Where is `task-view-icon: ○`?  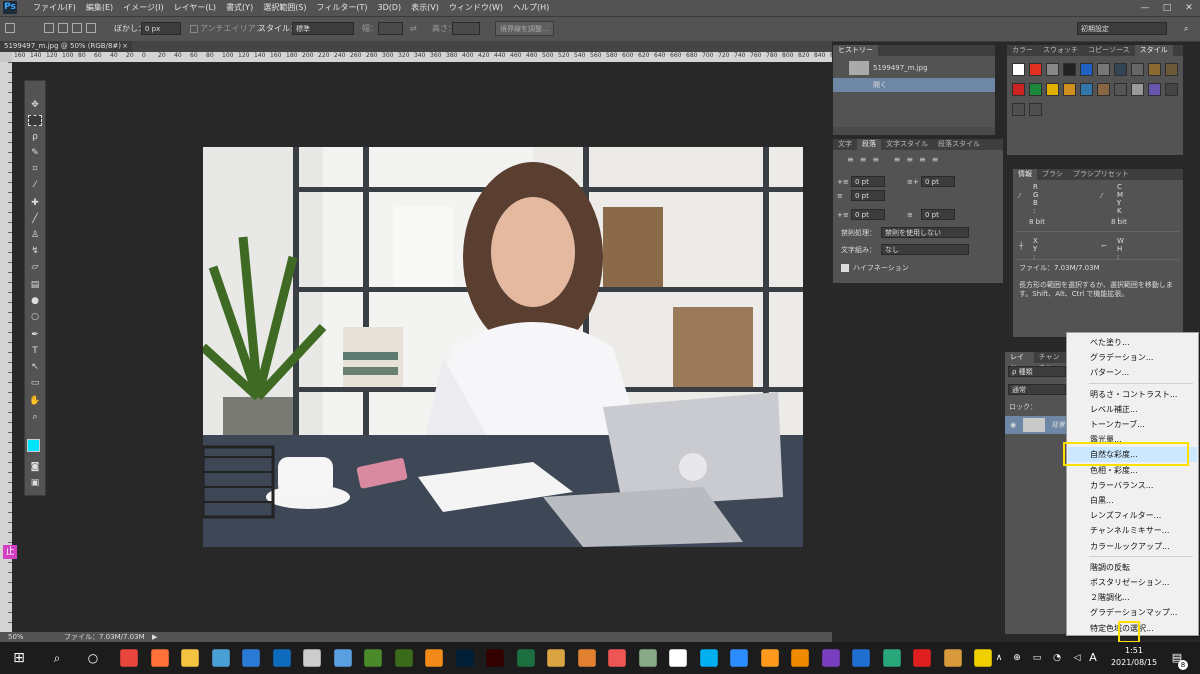 task-view-icon: ○ is located at coordinates (93, 658).